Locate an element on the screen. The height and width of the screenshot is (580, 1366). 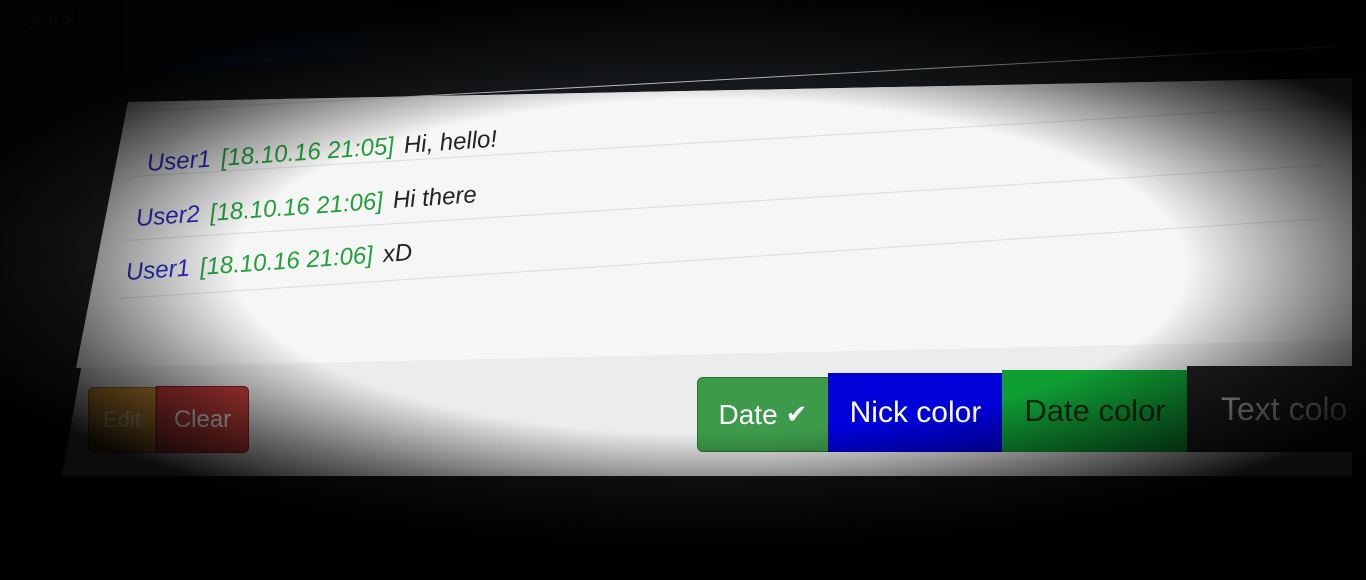
clear-button: Clear is located at coordinates (202, 419).